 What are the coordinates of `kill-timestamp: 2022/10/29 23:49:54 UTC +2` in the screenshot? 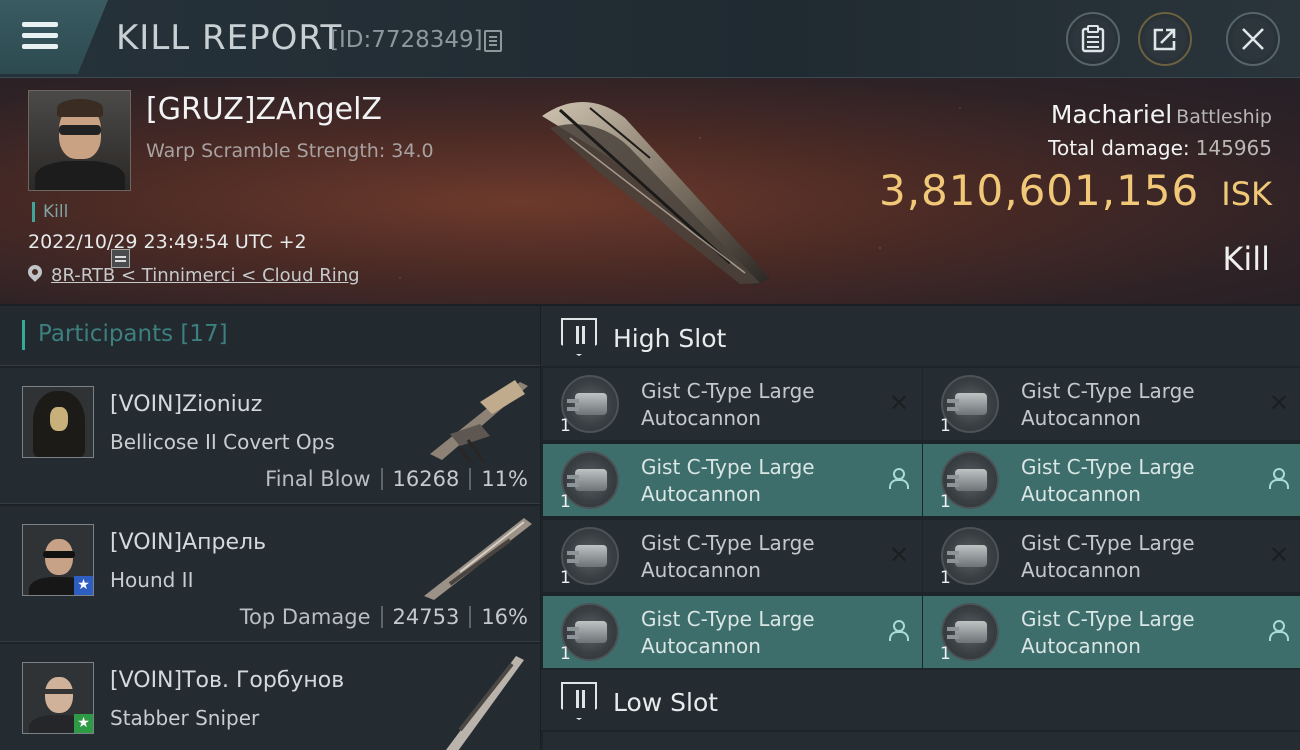 It's located at (167, 242).